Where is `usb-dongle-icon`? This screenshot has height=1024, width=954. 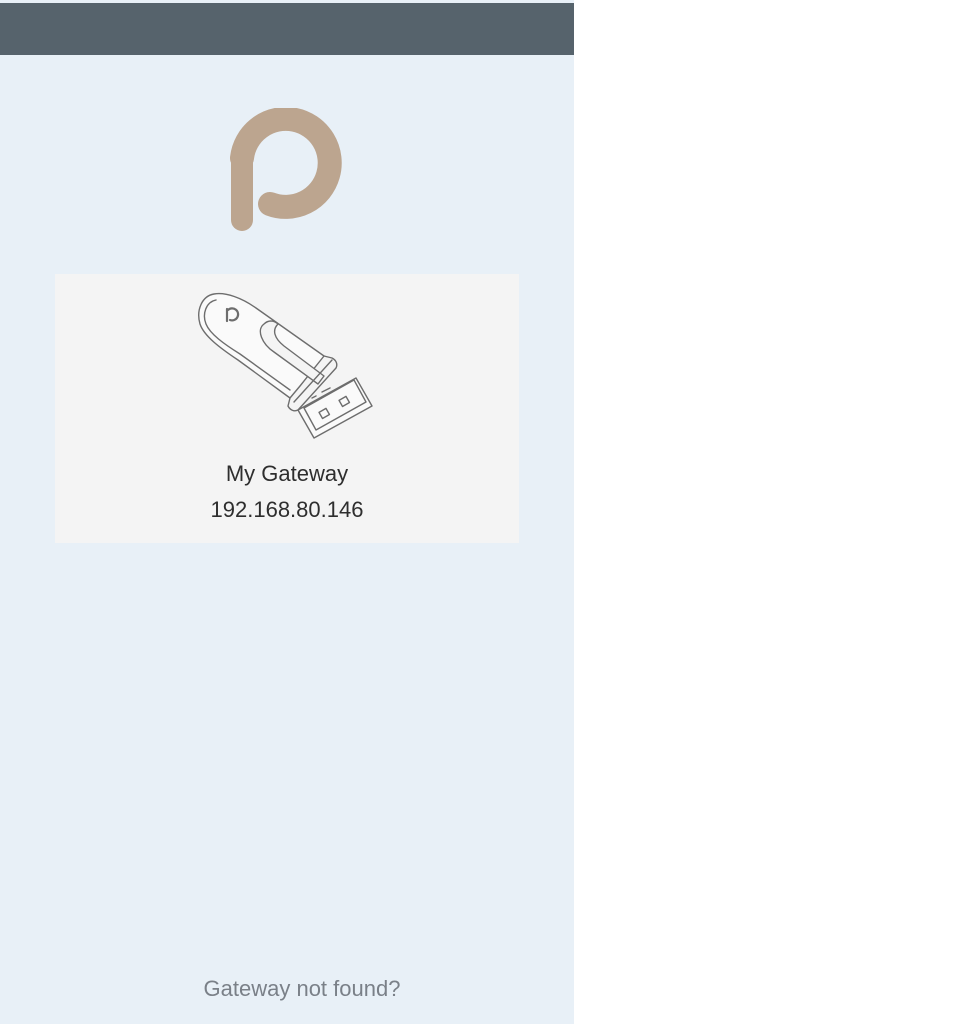 usb-dongle-icon is located at coordinates (285, 365).